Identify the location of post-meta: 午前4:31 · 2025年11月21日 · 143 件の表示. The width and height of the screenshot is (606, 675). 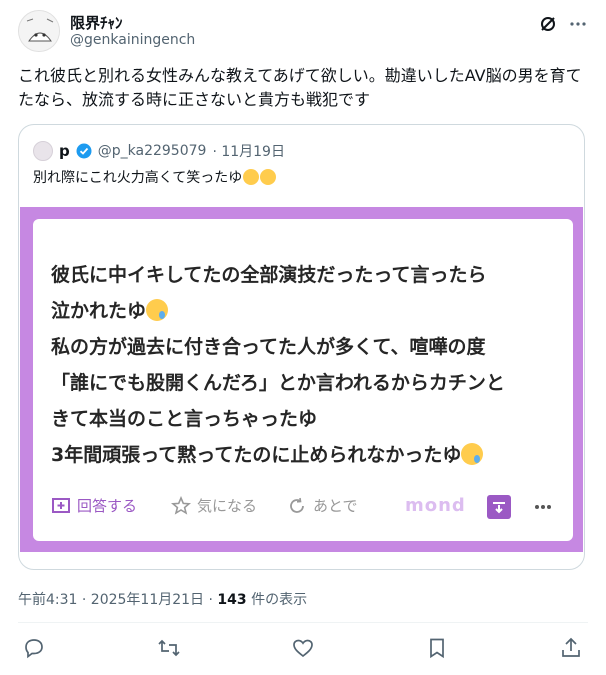
(162, 599).